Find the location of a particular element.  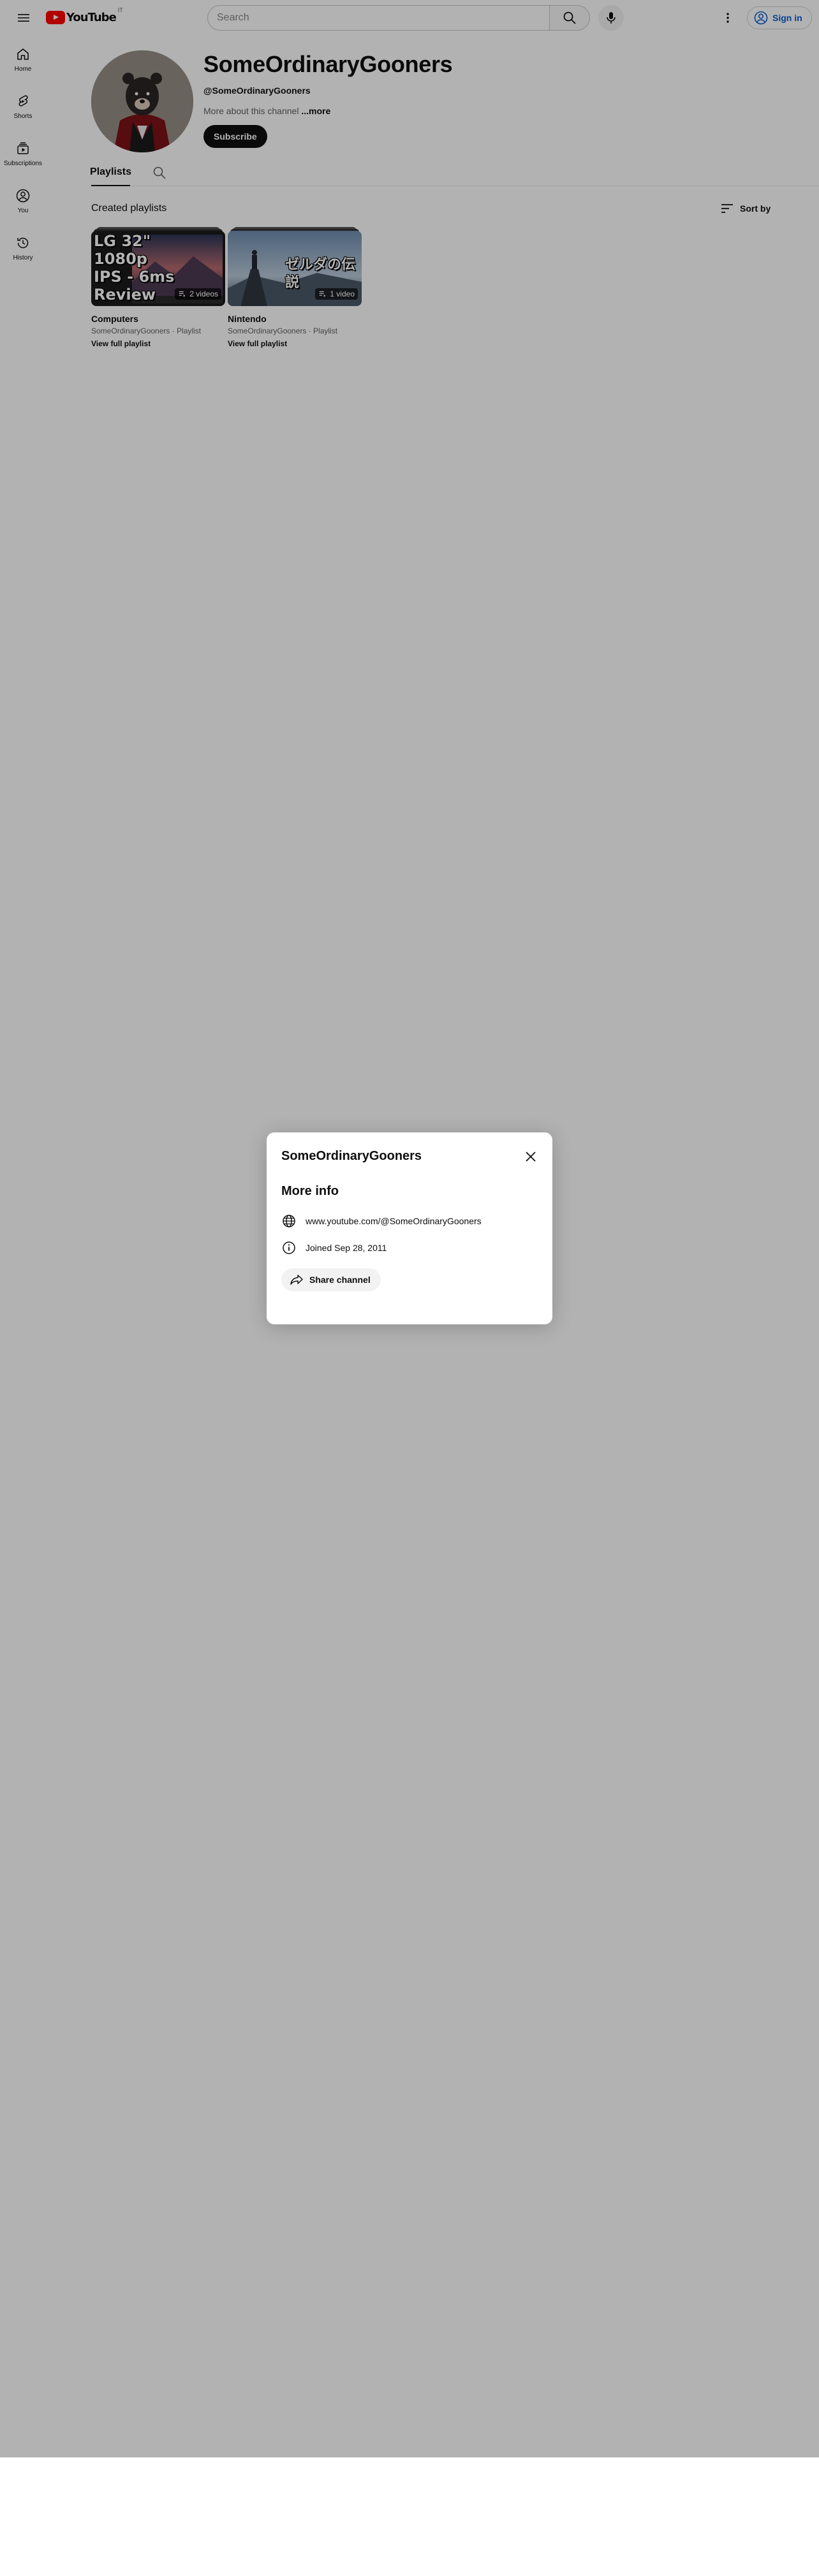

share-channel-label: Share channel is located at coordinates (340, 1280).